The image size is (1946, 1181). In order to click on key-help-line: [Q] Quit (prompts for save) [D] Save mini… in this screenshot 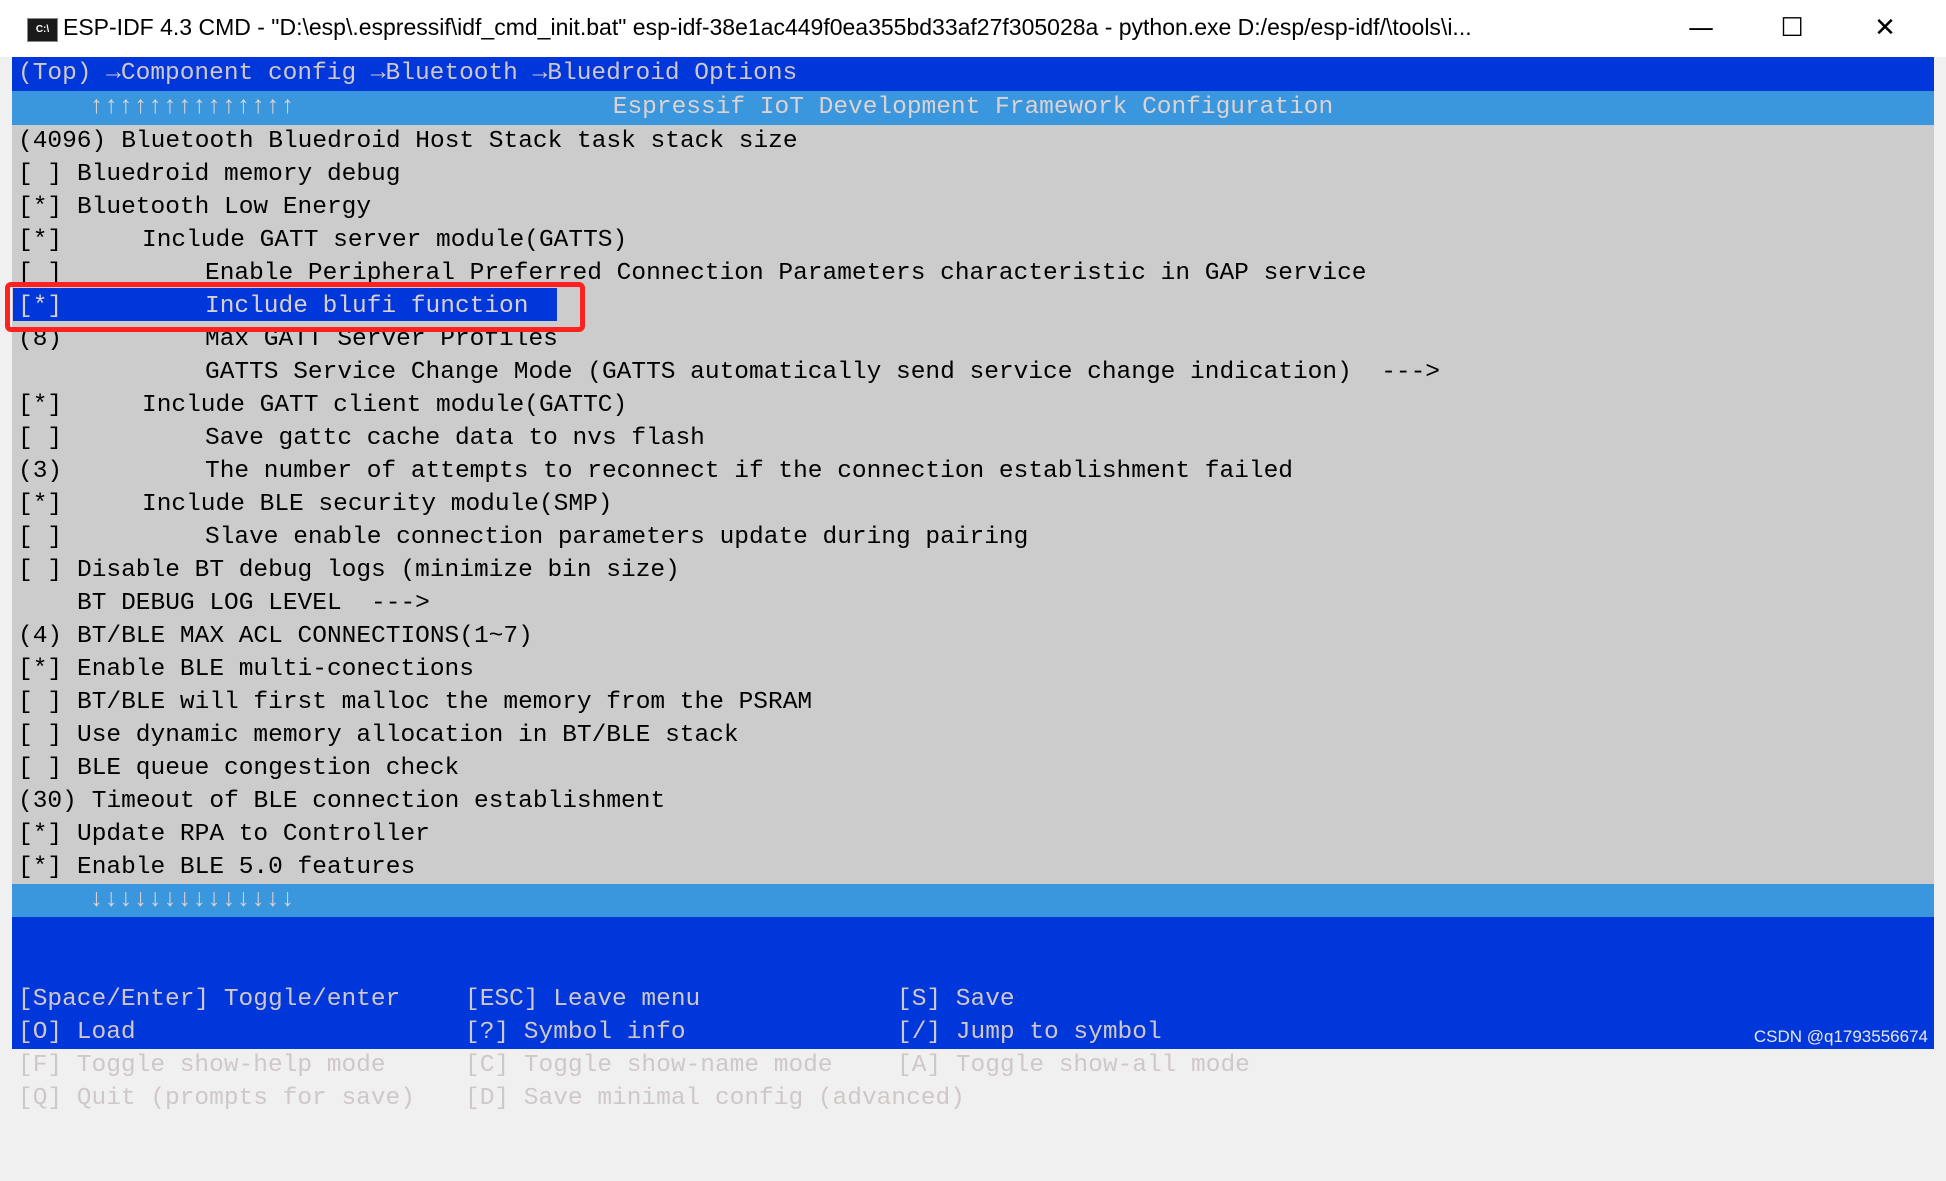, I will do `click(973, 1098)`.